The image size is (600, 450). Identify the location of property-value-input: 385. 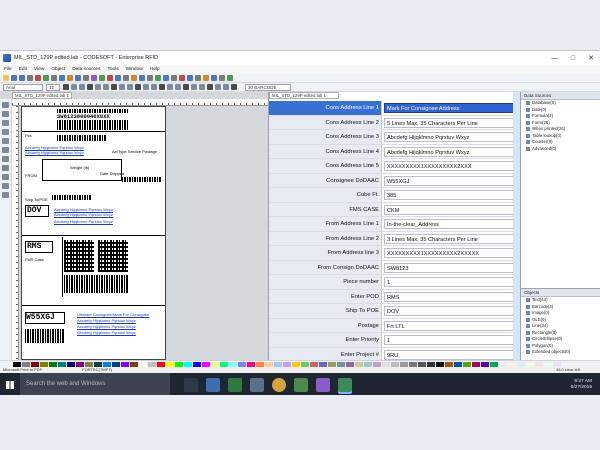
(452, 195).